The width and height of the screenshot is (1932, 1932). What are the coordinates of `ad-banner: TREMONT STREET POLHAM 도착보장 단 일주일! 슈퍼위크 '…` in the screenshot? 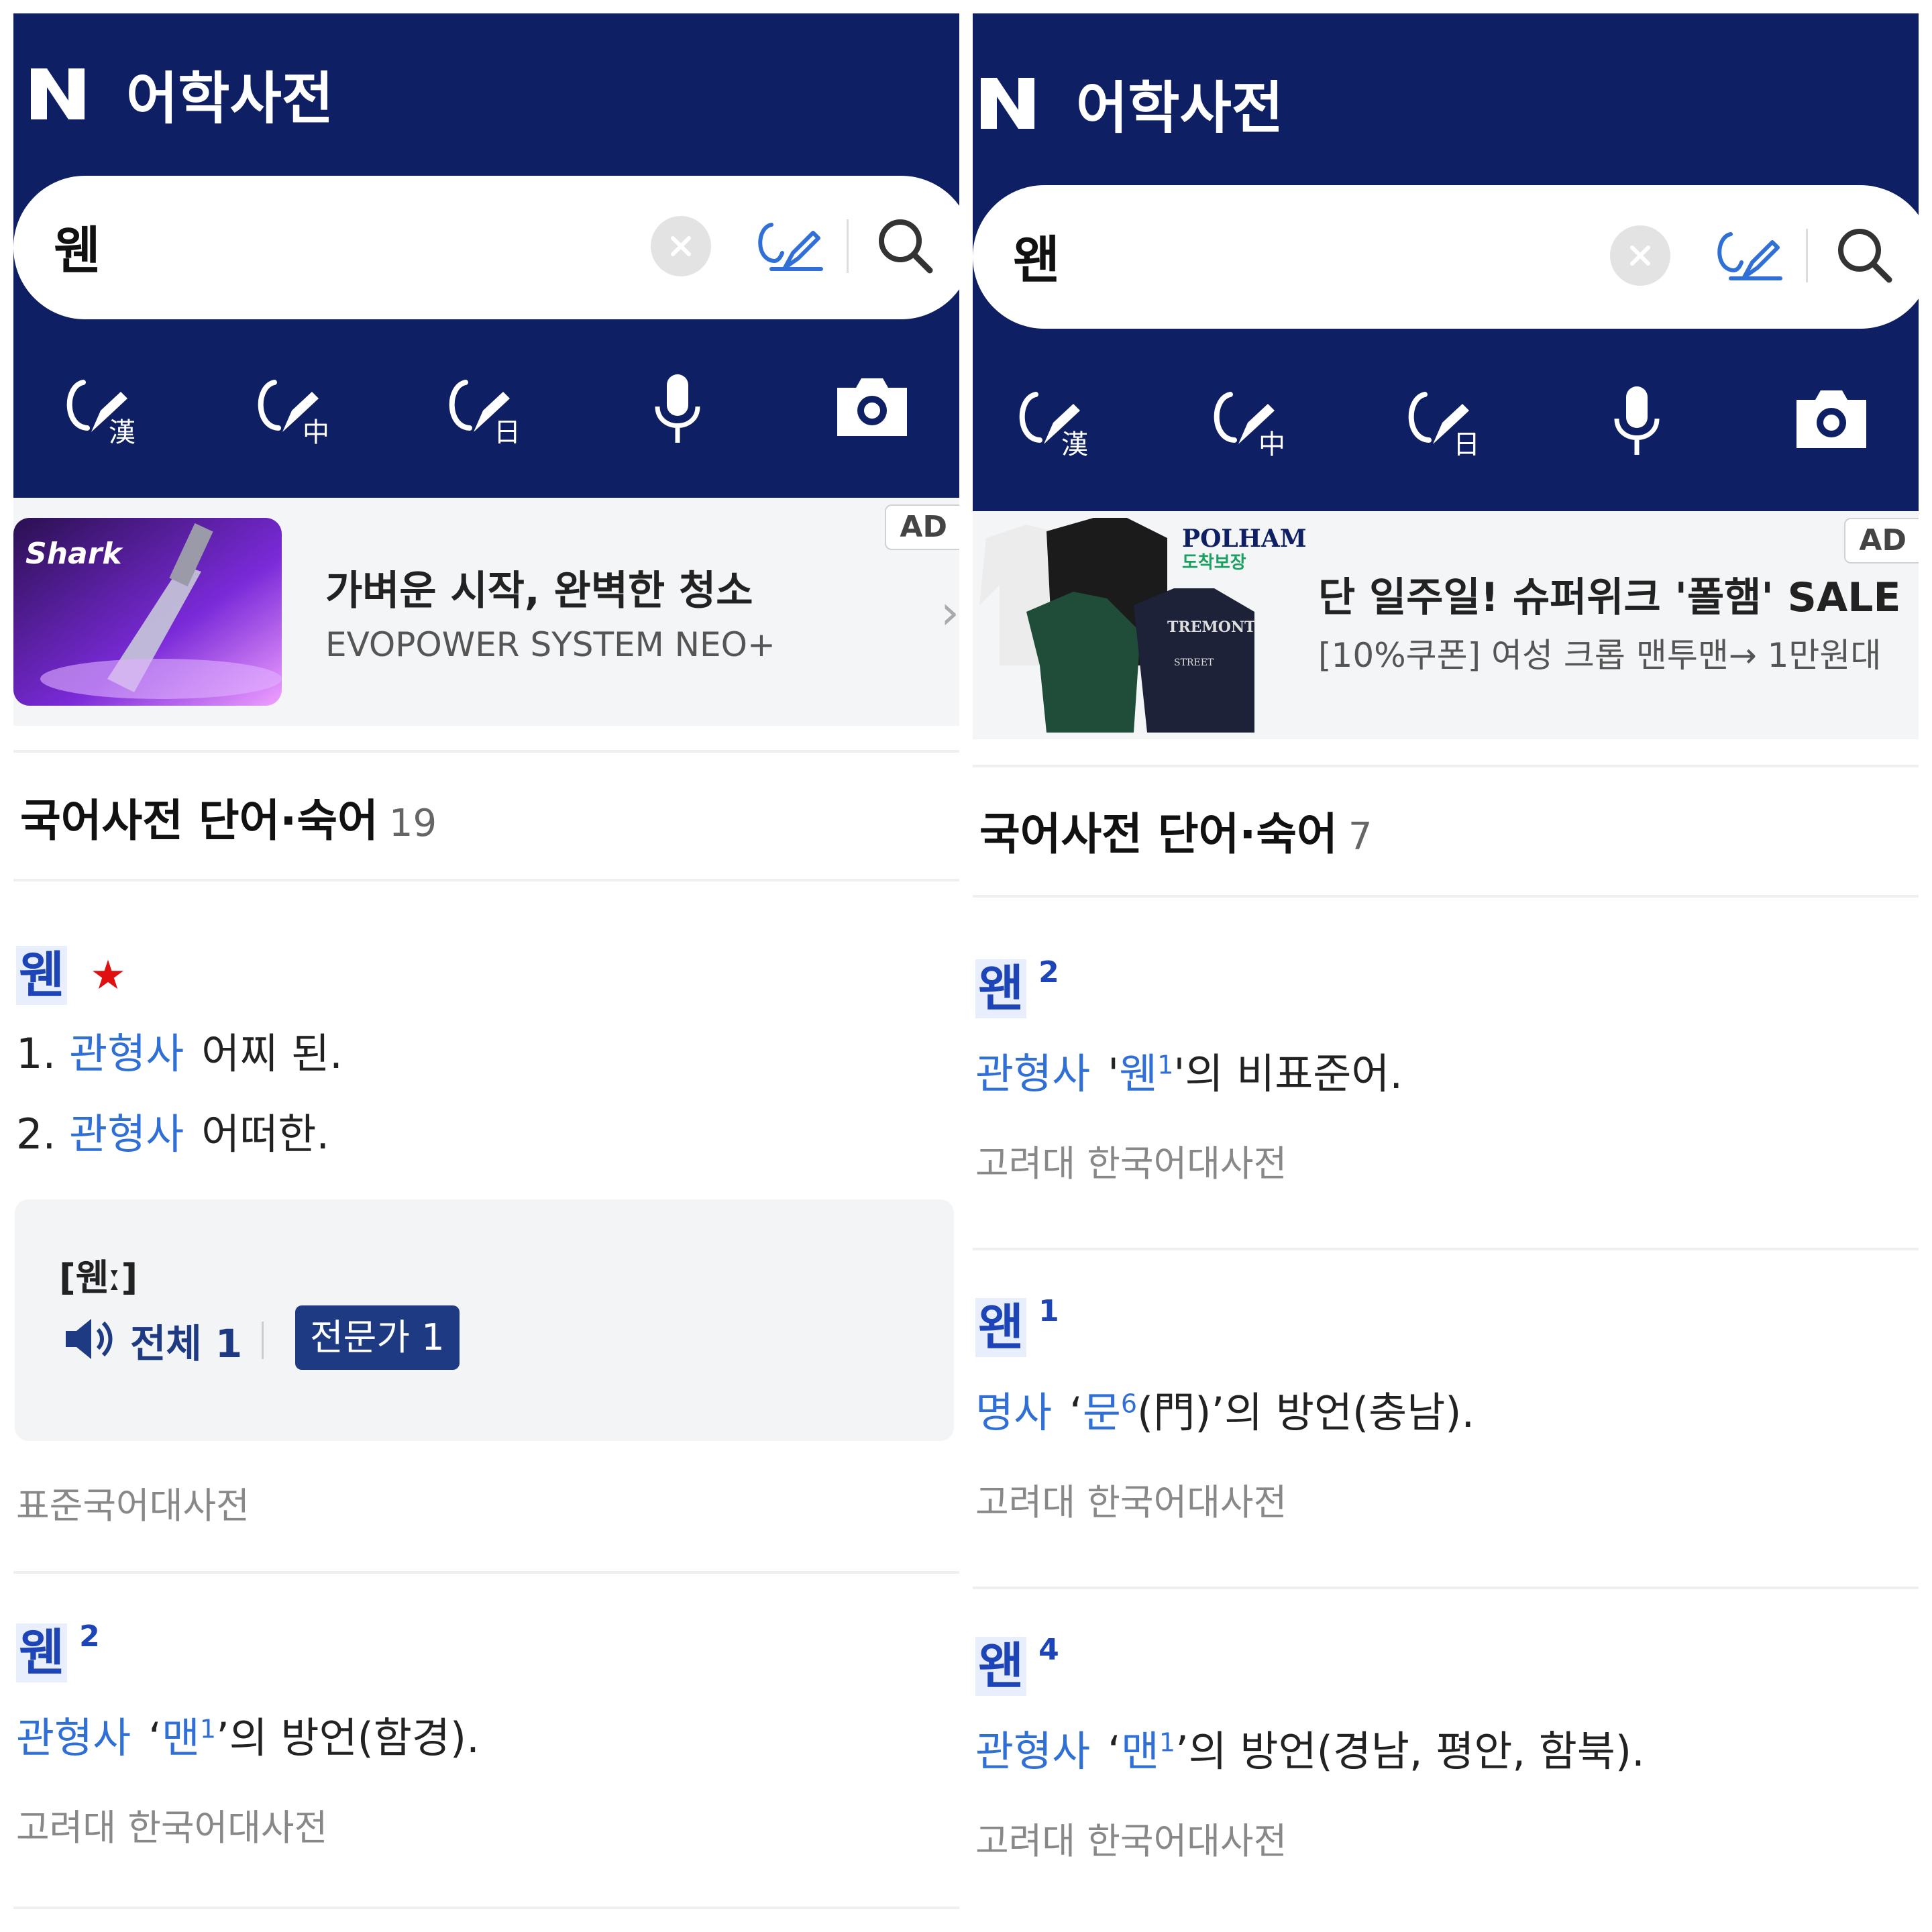 It's located at (1446, 625).